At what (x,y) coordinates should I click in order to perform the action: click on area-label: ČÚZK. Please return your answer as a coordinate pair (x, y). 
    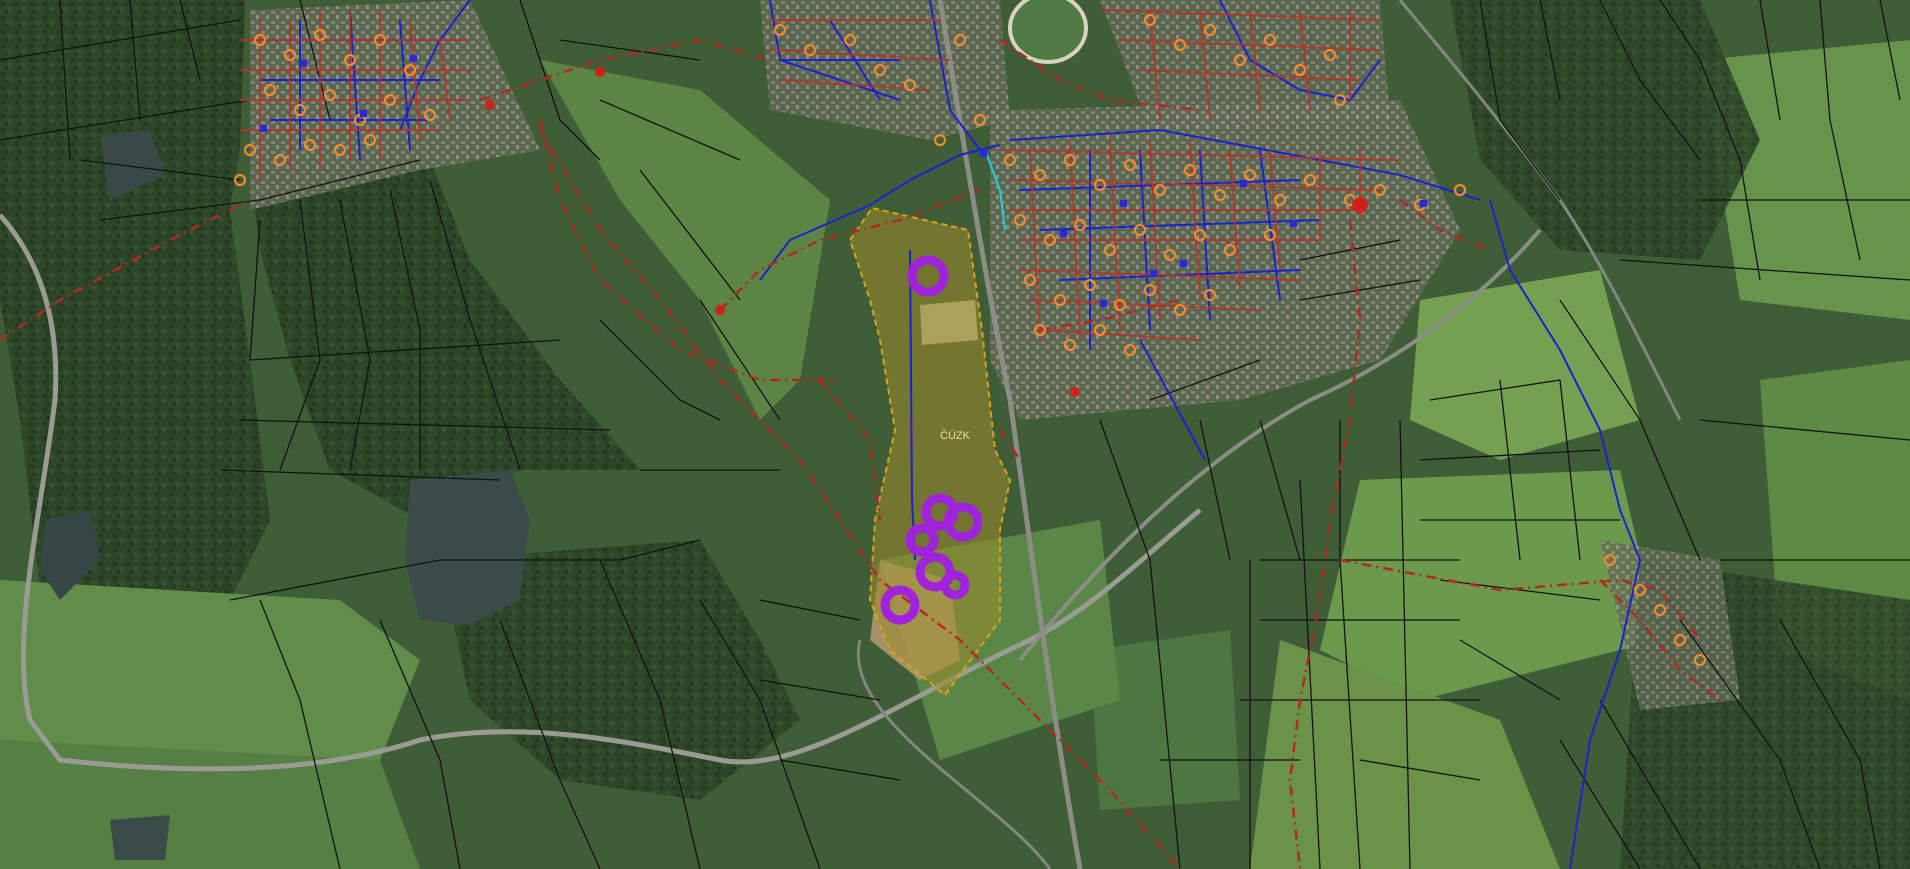
    Looking at the image, I should click on (955, 435).